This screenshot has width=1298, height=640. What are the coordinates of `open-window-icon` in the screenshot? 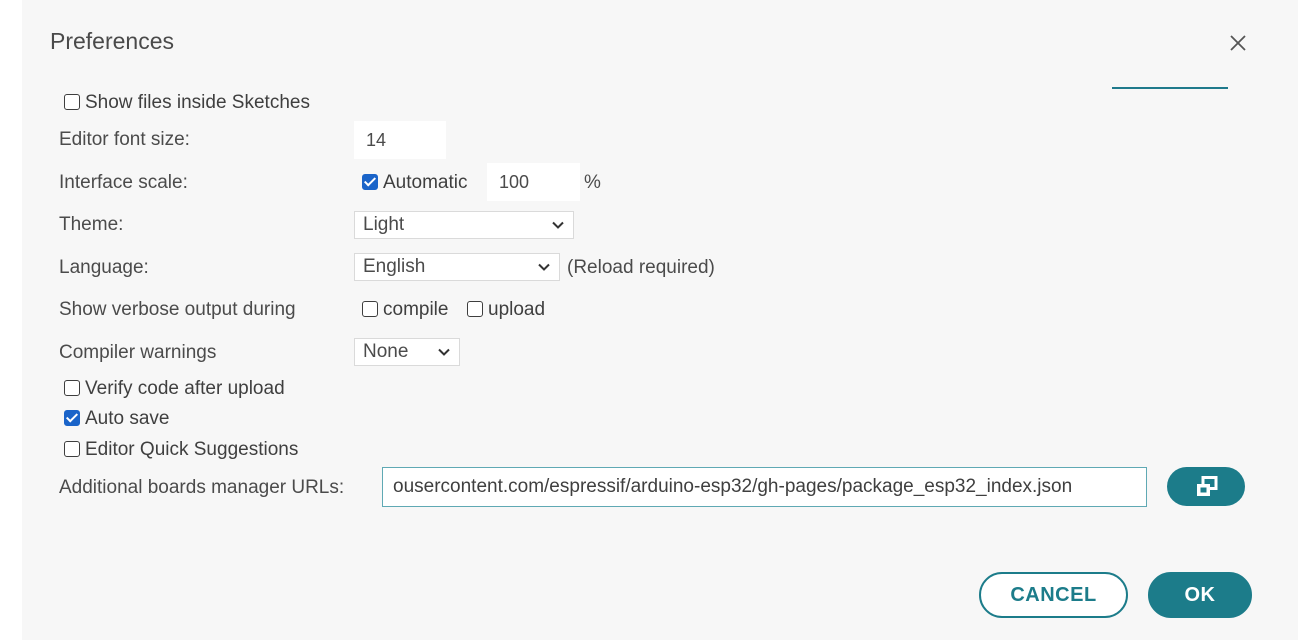 It's located at (1207, 486).